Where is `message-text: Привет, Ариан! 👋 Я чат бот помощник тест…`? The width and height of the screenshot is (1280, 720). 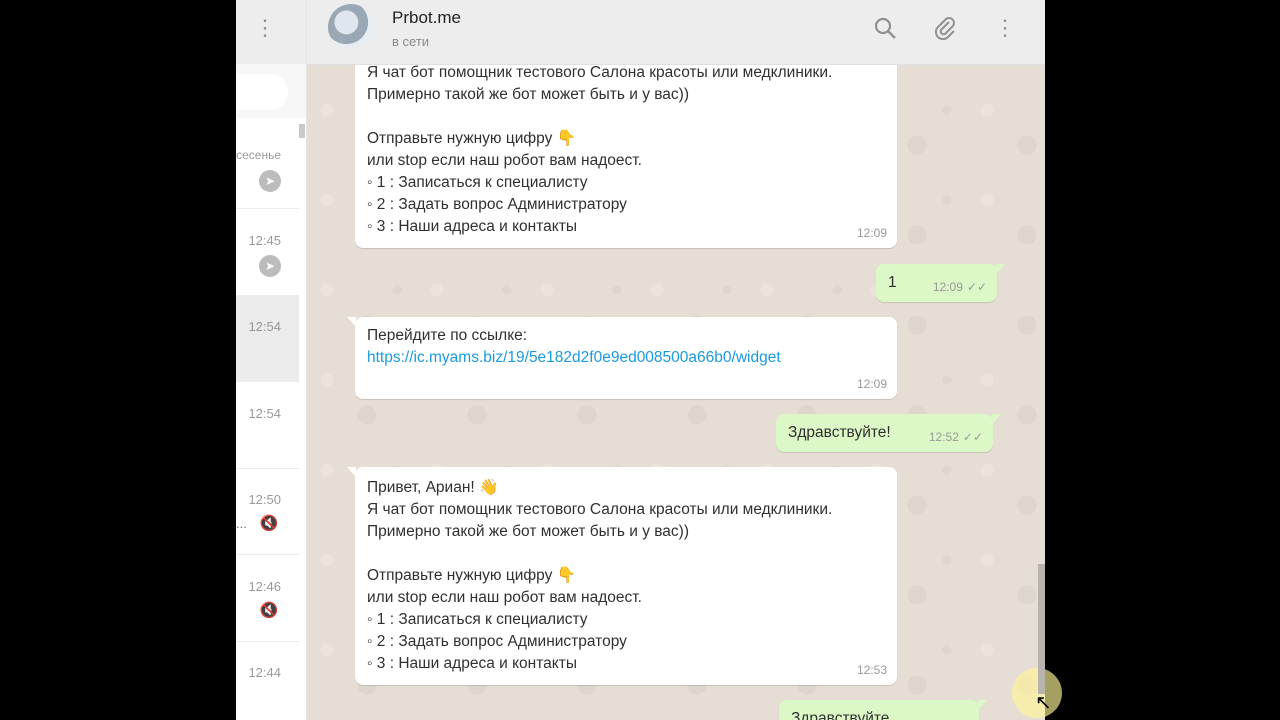 message-text: Привет, Ариан! 👋 Я чат бот помощник тест… is located at coordinates (600, 575).